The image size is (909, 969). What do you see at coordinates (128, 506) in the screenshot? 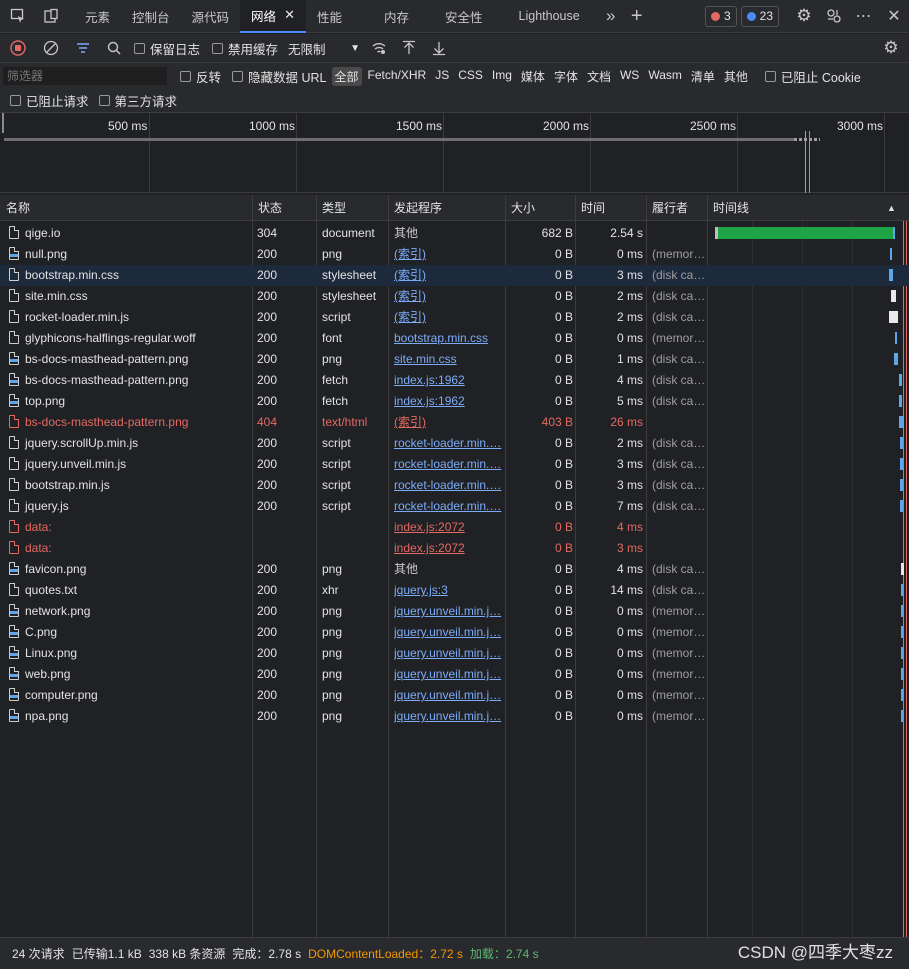
I see `request-name: jquery.js` at bounding box center [128, 506].